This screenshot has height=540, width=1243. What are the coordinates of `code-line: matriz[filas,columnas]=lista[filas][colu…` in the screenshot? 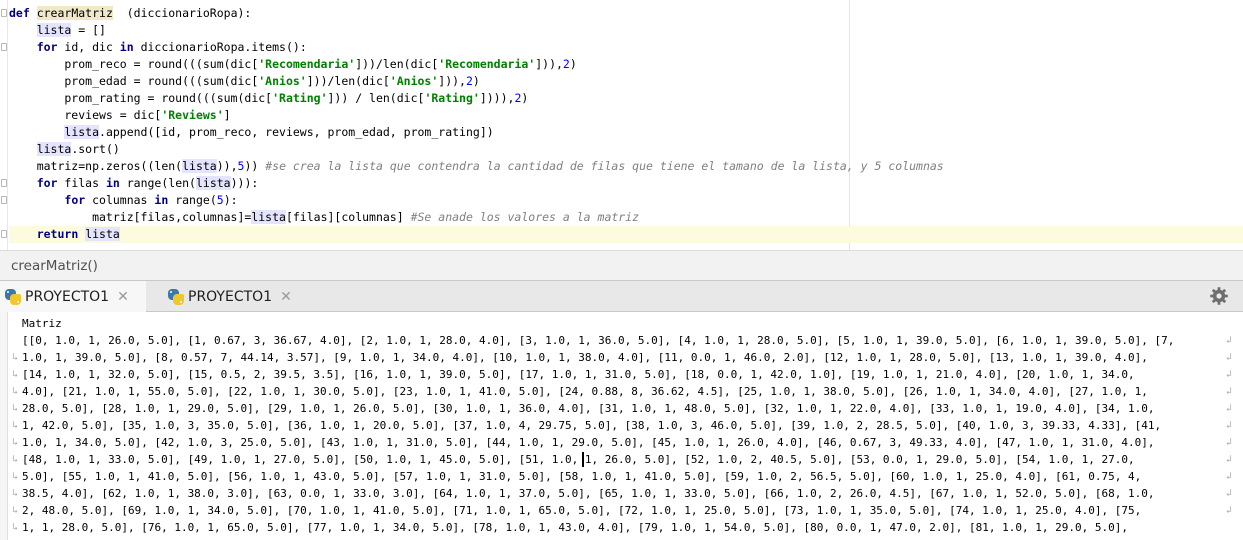 It's located at (324, 217).